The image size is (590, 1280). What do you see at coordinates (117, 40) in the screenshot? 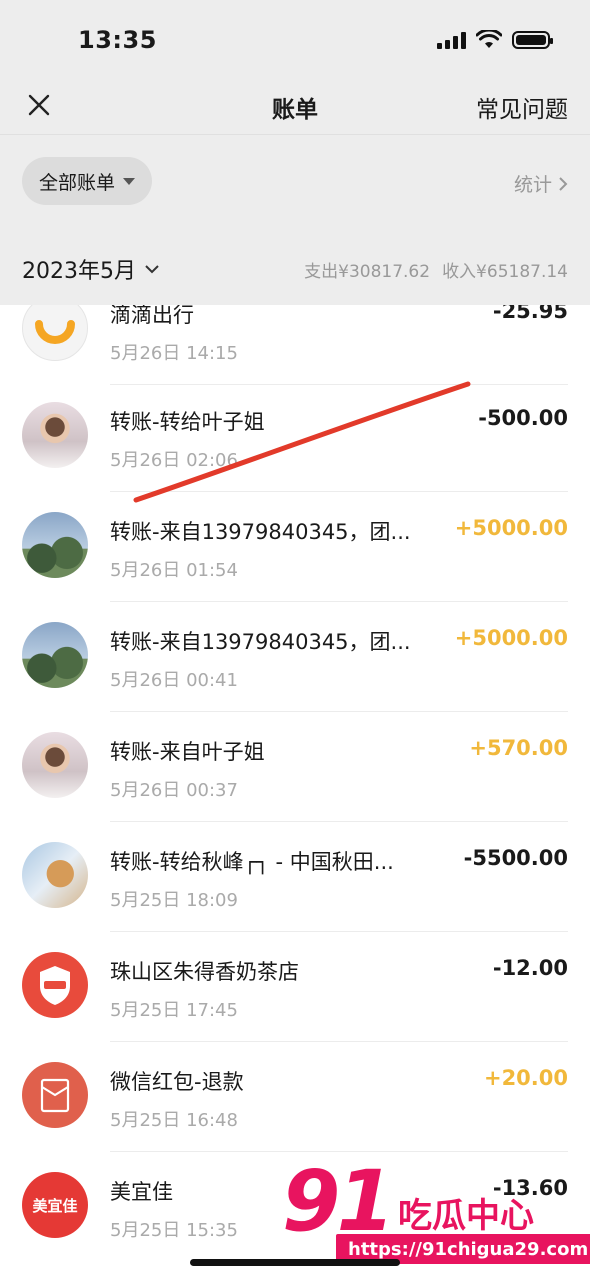
I see `status-time: 13:35` at bounding box center [117, 40].